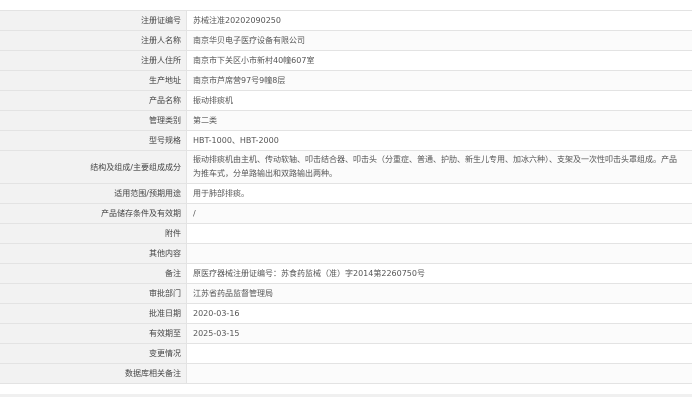 Image resolution: width=692 pixels, height=406 pixels. Describe the element at coordinates (93, 273) in the screenshot. I see `row-label: 备注` at that location.